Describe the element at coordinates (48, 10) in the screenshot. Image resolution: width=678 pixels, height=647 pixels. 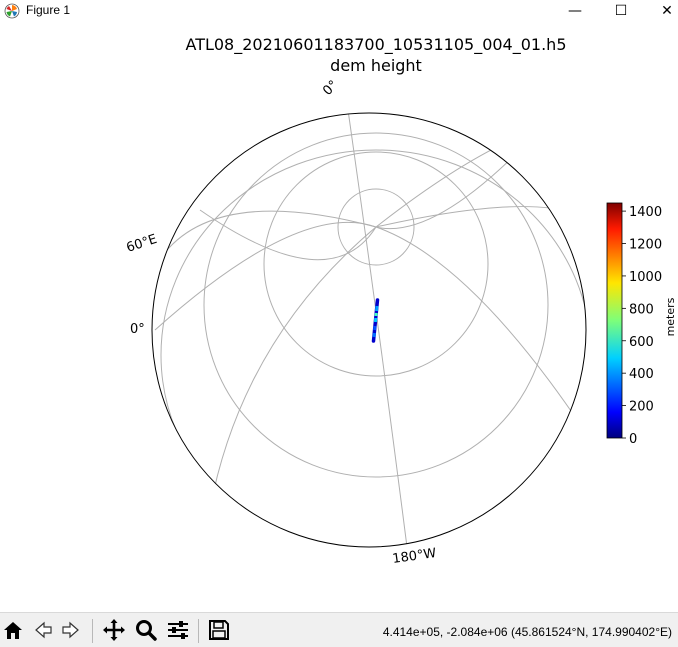
I see `window-title: Figure 1` at that location.